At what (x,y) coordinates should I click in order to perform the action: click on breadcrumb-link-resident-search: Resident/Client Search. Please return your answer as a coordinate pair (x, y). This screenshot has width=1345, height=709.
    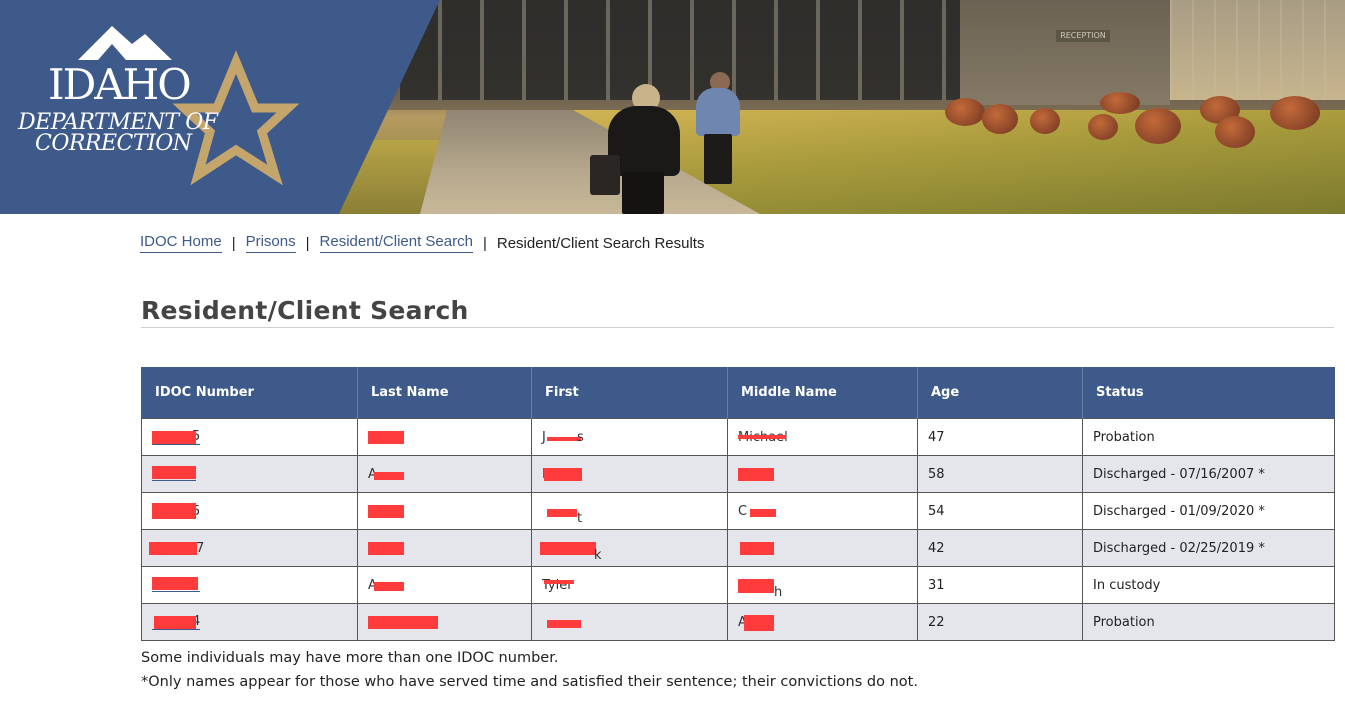
    Looking at the image, I should click on (396, 243).